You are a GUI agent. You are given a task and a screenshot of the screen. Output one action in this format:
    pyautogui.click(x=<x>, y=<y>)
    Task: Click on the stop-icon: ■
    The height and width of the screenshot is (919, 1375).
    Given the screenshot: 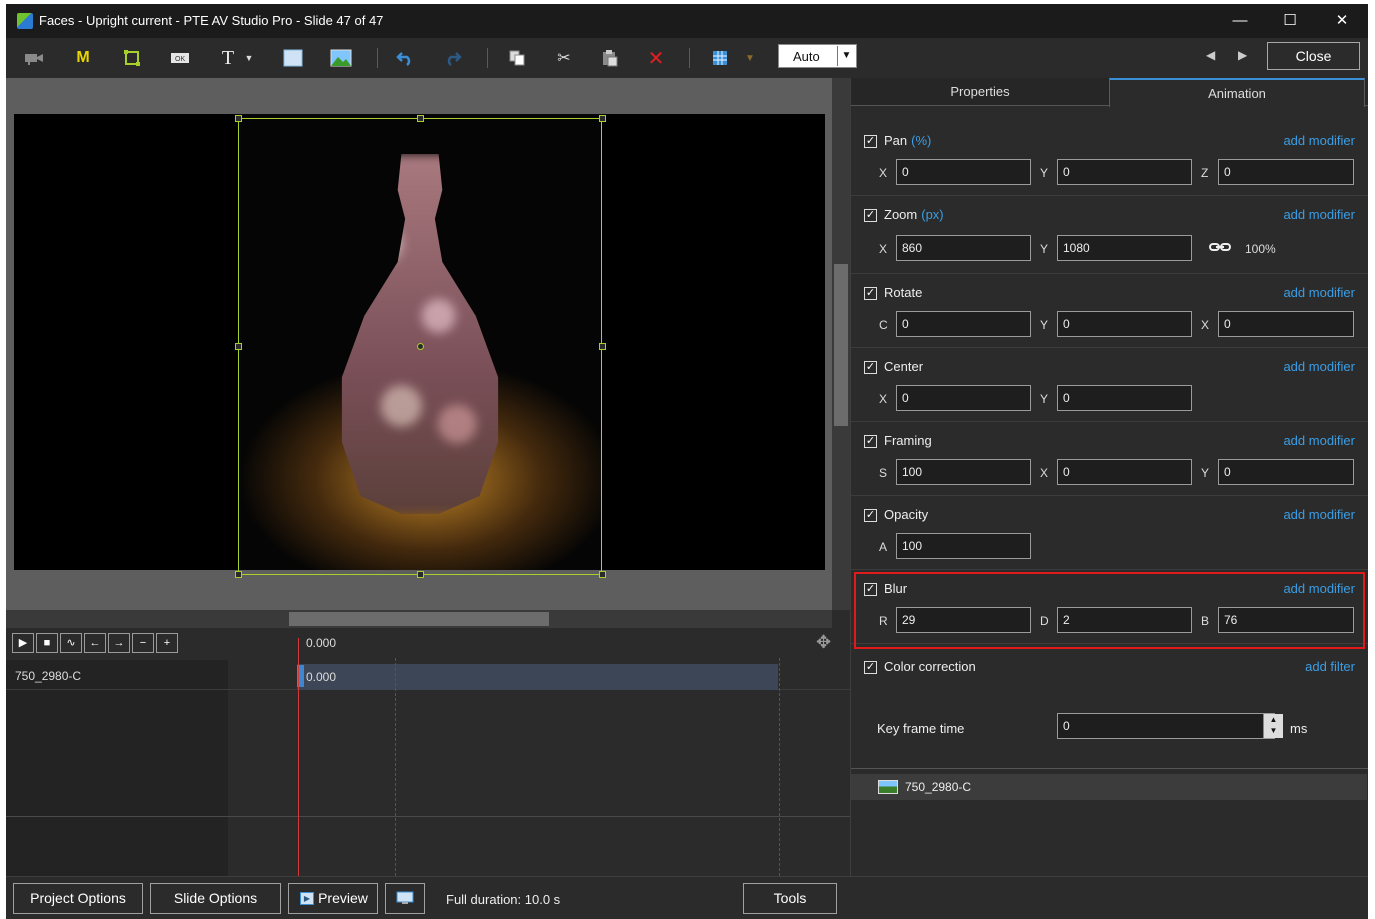 What is the action you would take?
    pyautogui.click(x=47, y=643)
    